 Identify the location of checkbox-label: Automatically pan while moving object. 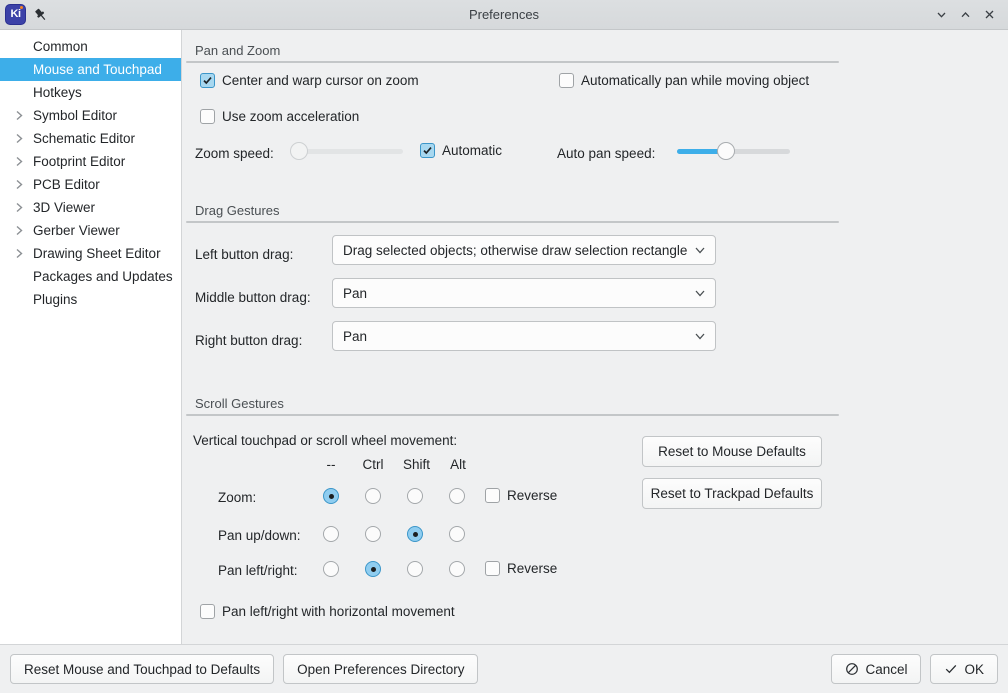
(695, 80).